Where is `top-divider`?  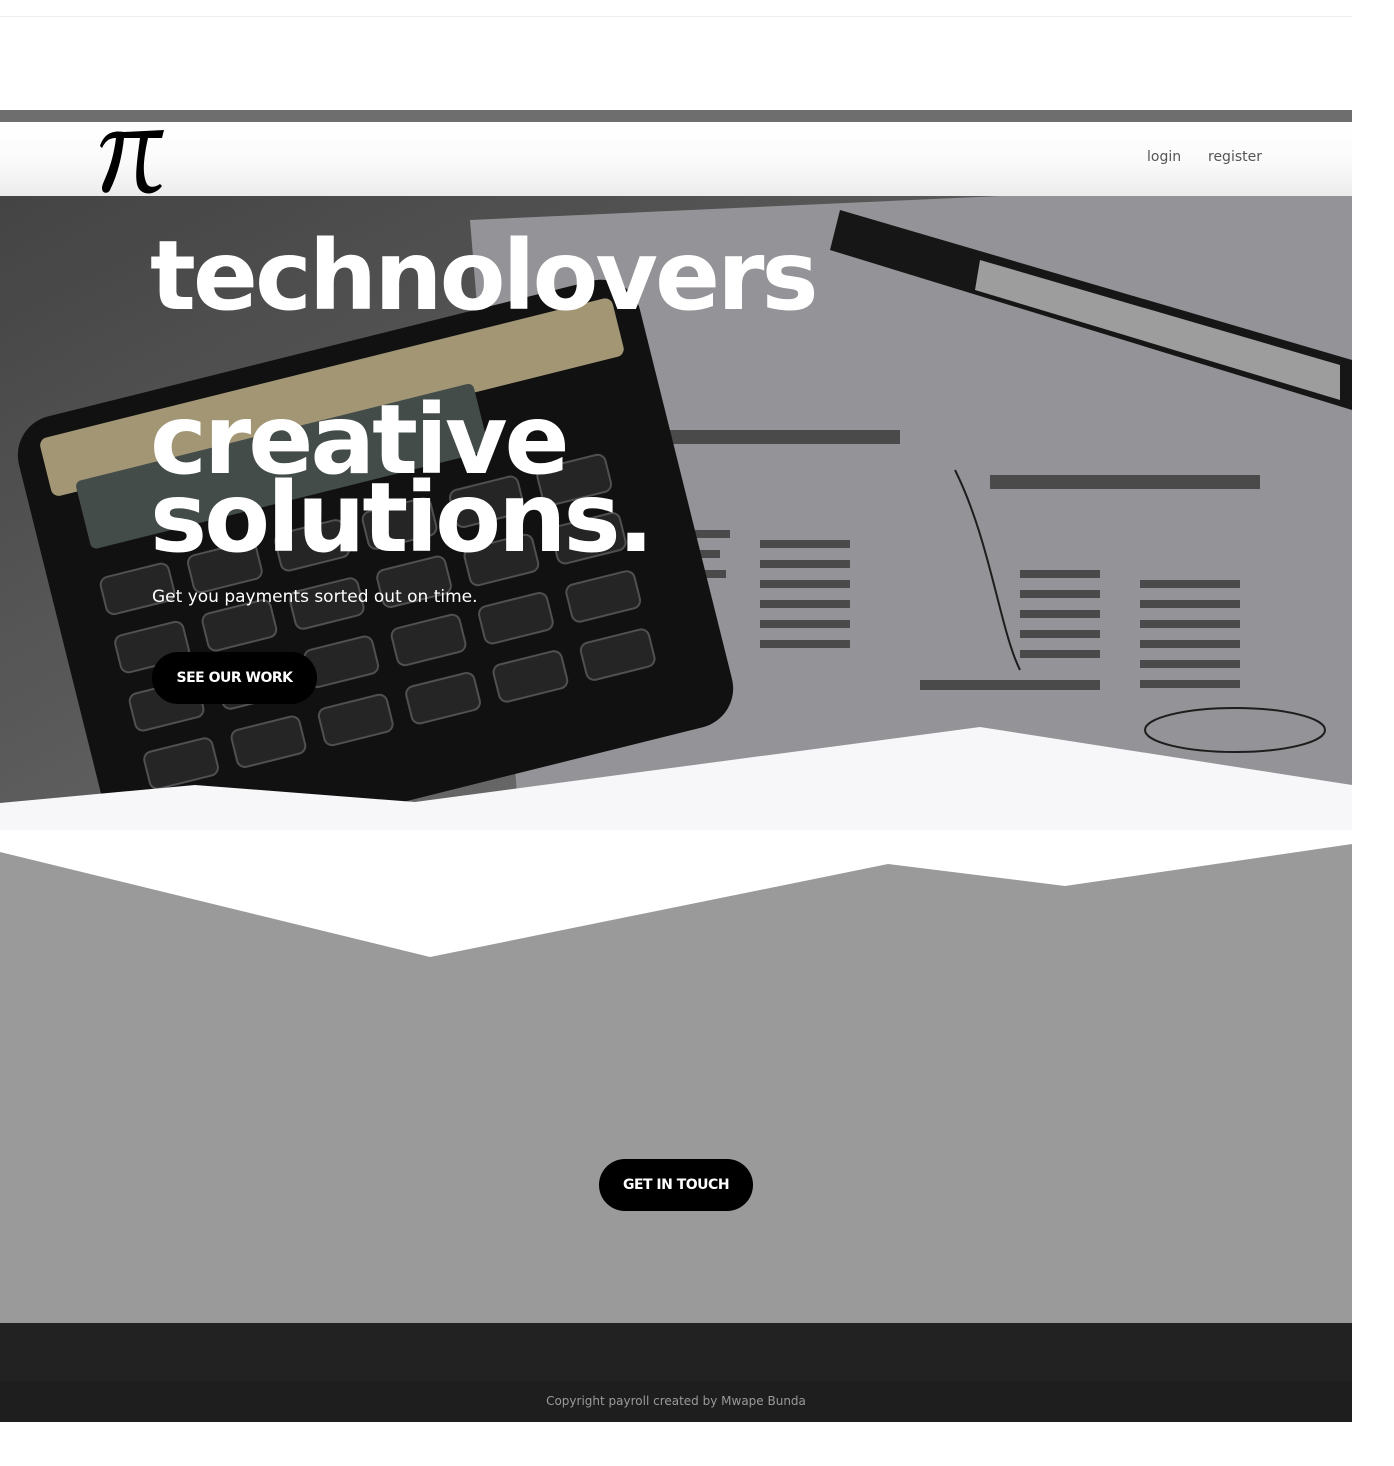 top-divider is located at coordinates (676, 16).